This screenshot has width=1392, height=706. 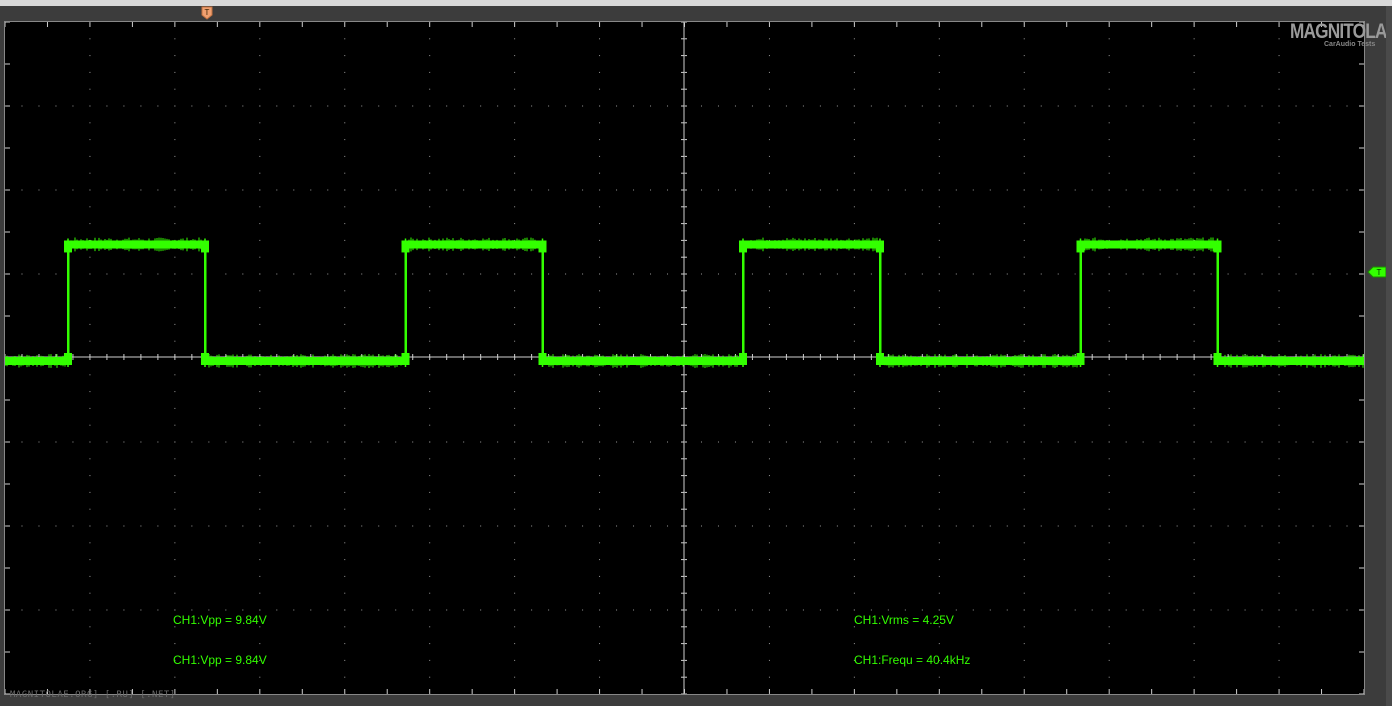 What do you see at coordinates (912, 660) in the screenshot?
I see `measurement-frequency: CH1:Frequ = 40.4kHz` at bounding box center [912, 660].